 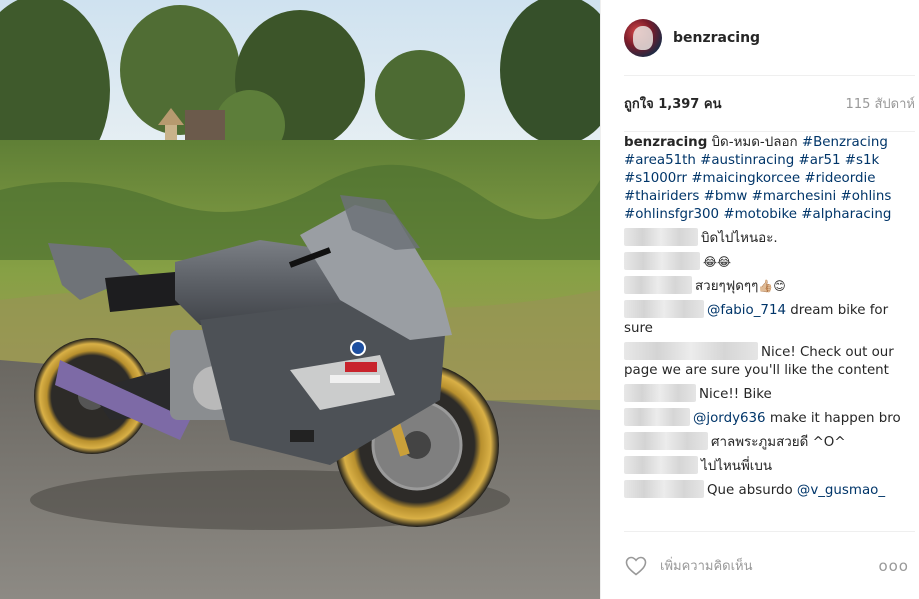 I want to click on author-username: benzracing, so click(x=716, y=38).